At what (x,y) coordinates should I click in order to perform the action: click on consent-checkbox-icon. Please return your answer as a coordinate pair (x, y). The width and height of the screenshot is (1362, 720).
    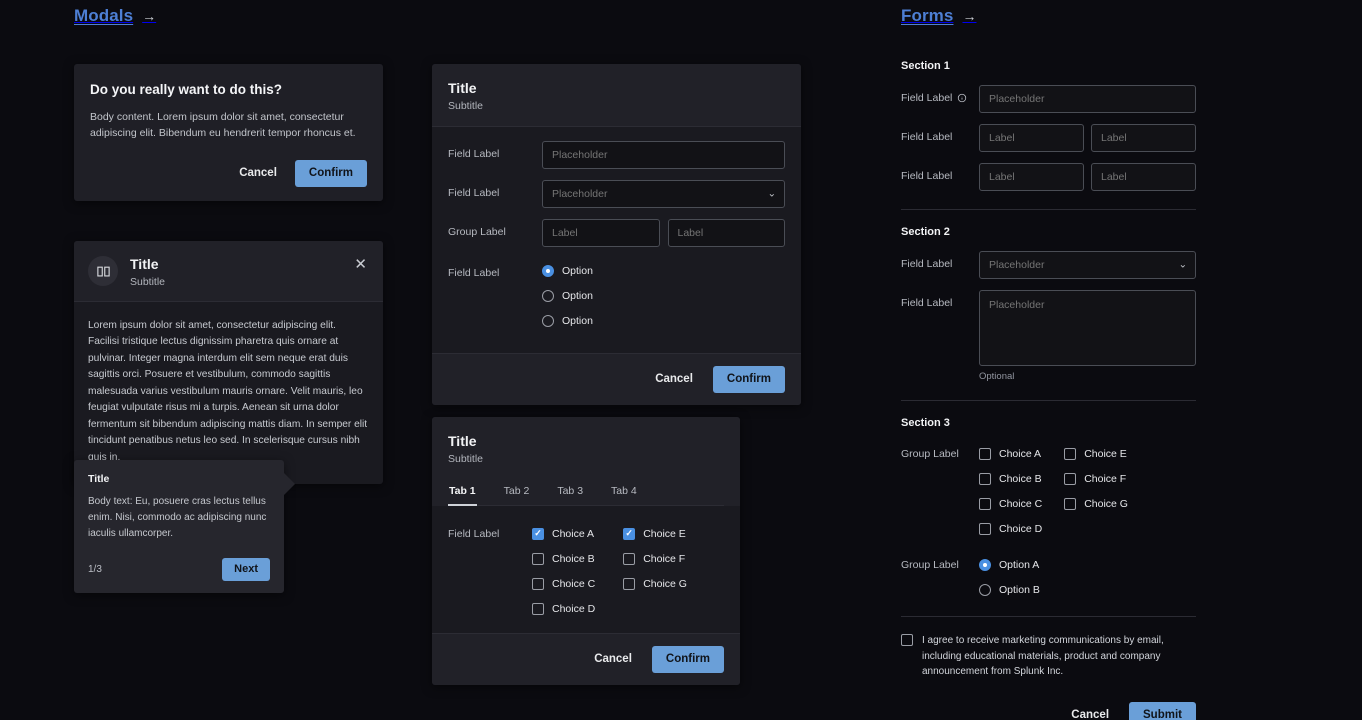
    Looking at the image, I should click on (907, 640).